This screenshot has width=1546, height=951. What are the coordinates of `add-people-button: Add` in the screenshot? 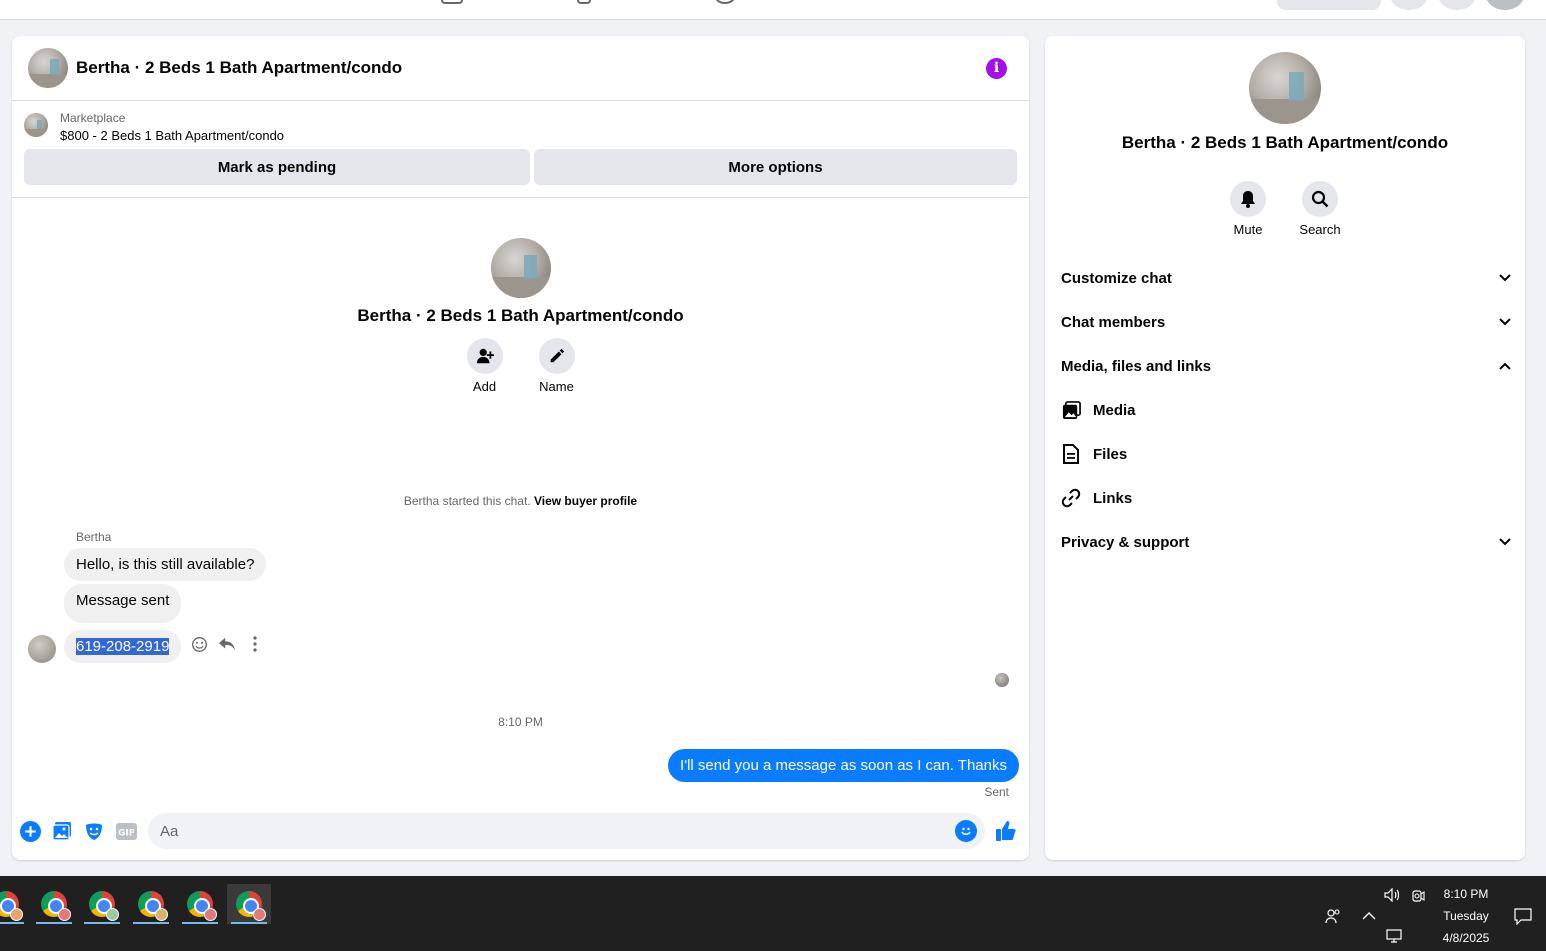 It's located at (484, 366).